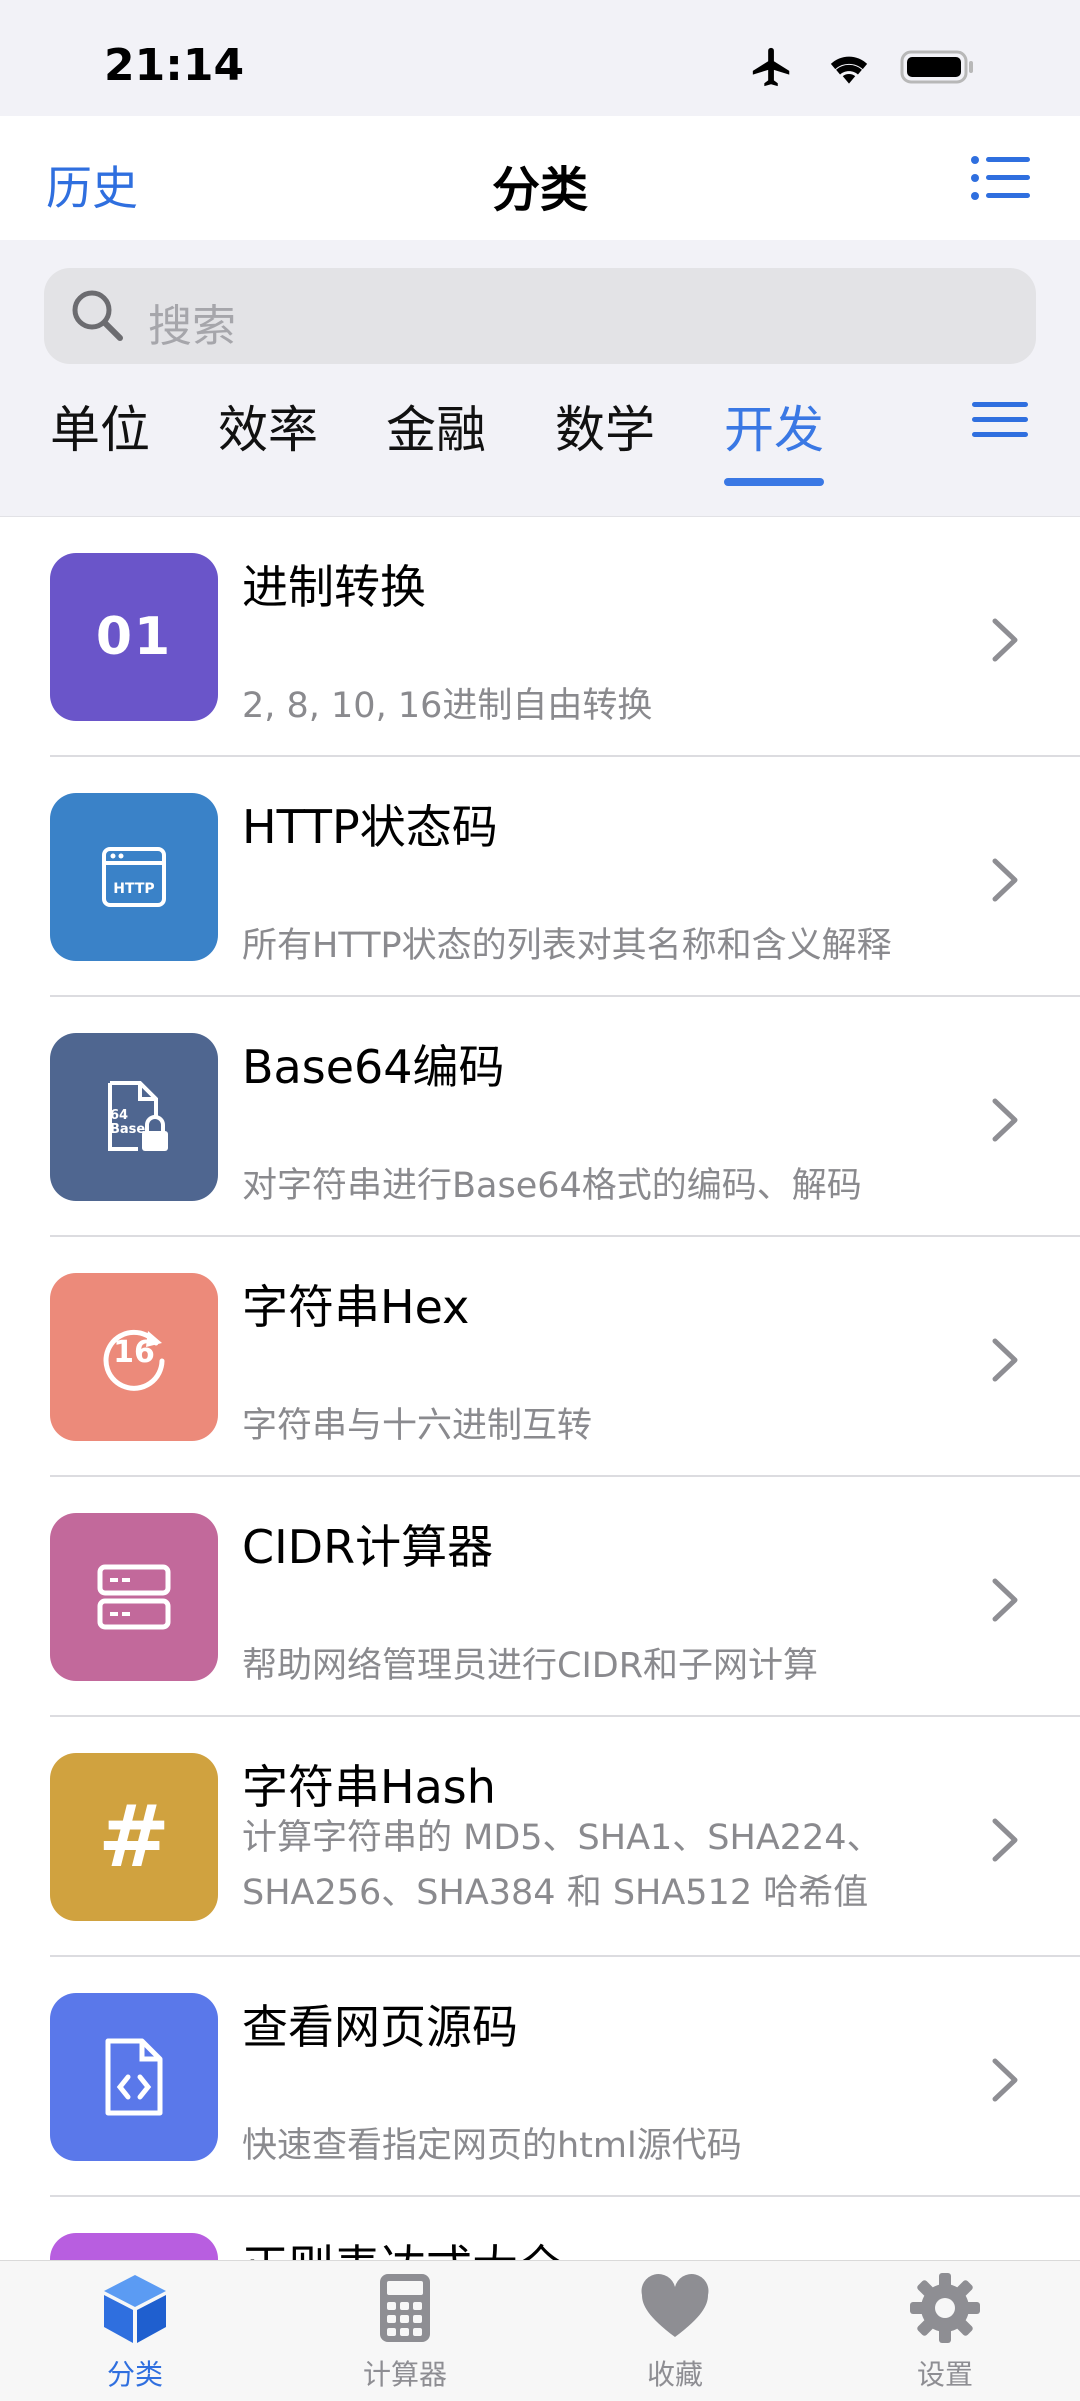 This screenshot has width=1080, height=2401. What do you see at coordinates (134, 1357) in the screenshot?
I see `hex-16-icon: 16` at bounding box center [134, 1357].